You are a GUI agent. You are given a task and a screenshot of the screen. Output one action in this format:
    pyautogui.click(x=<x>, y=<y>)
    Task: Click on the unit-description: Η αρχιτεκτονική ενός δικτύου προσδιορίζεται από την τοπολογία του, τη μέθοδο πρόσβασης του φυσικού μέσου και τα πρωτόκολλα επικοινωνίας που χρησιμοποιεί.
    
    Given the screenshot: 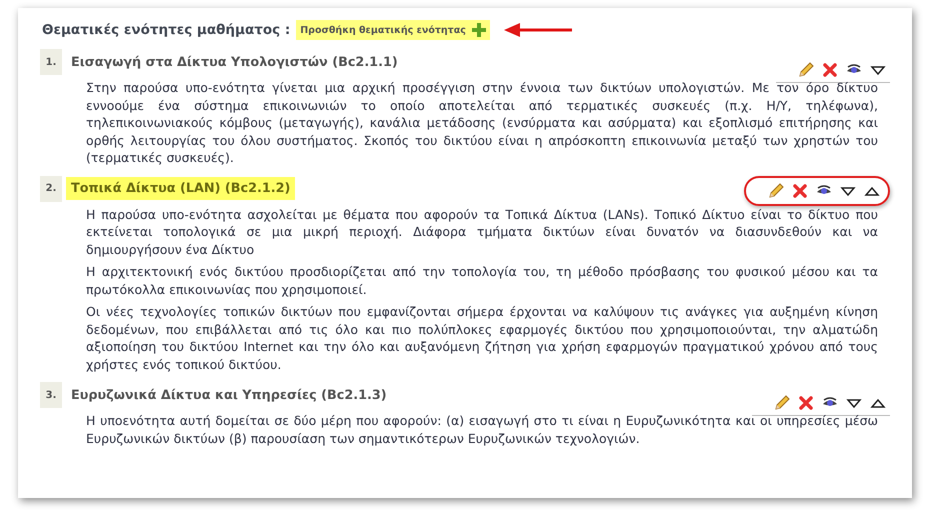 What is the action you would take?
    pyautogui.click(x=482, y=280)
    